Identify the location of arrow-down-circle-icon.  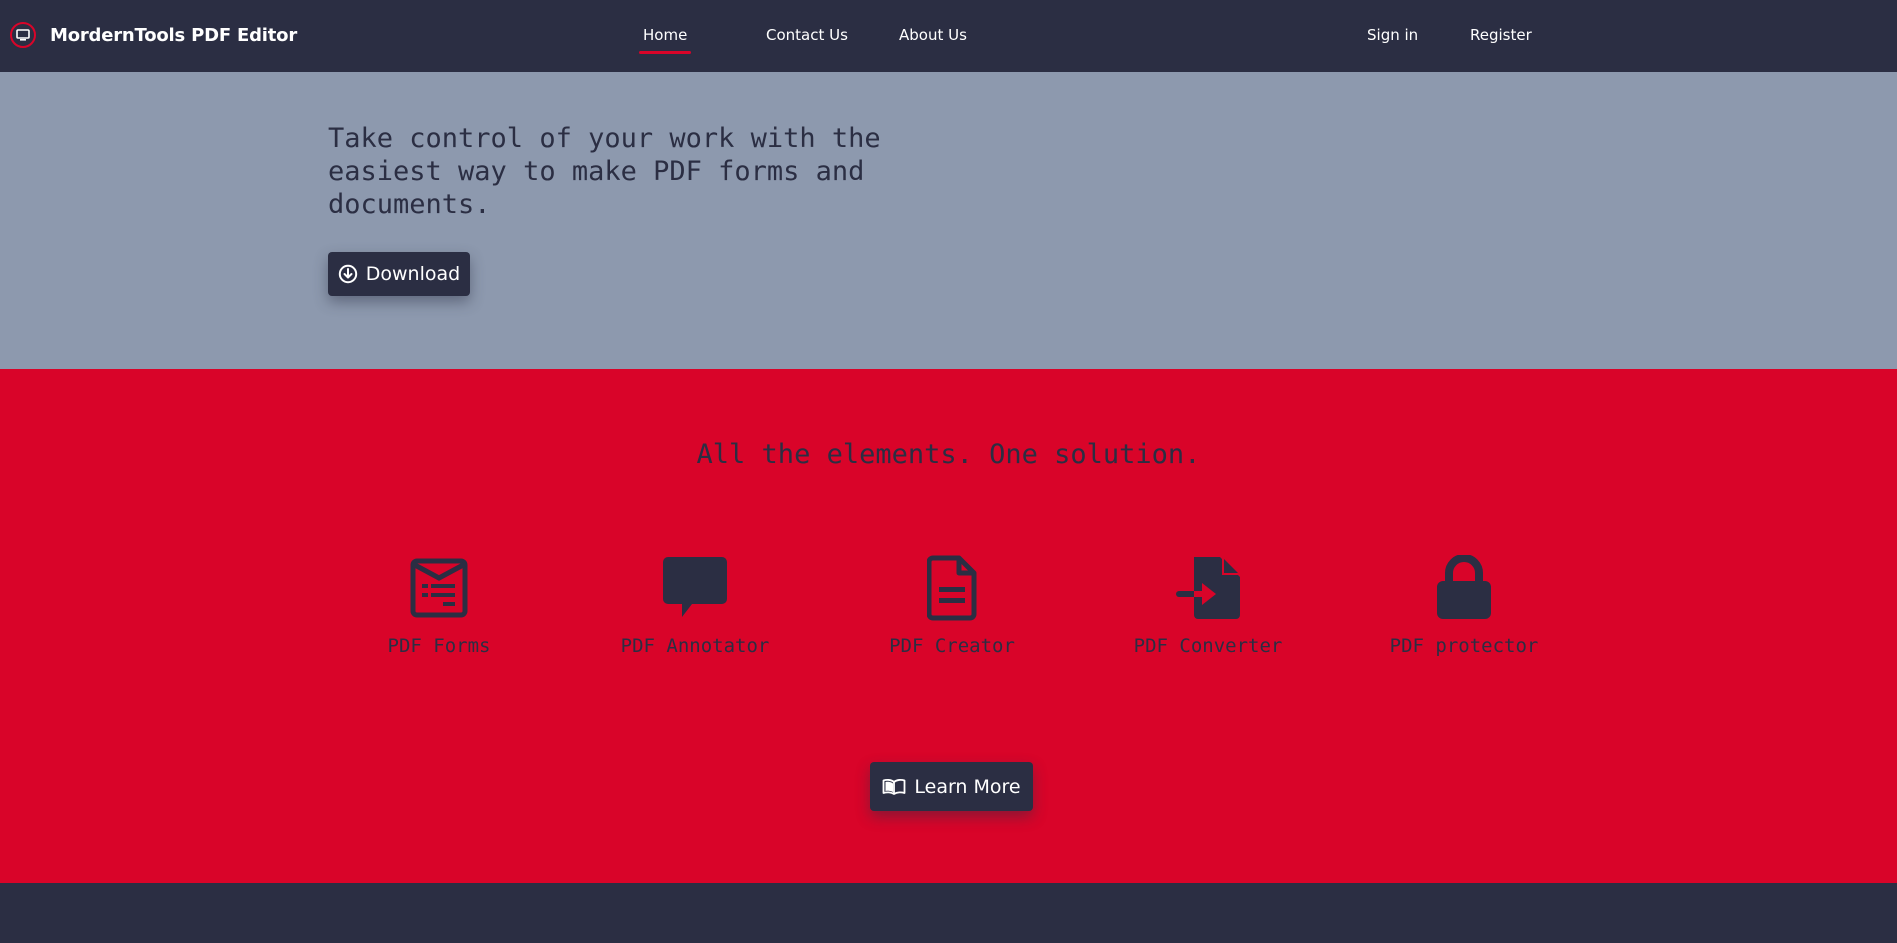
(348, 274).